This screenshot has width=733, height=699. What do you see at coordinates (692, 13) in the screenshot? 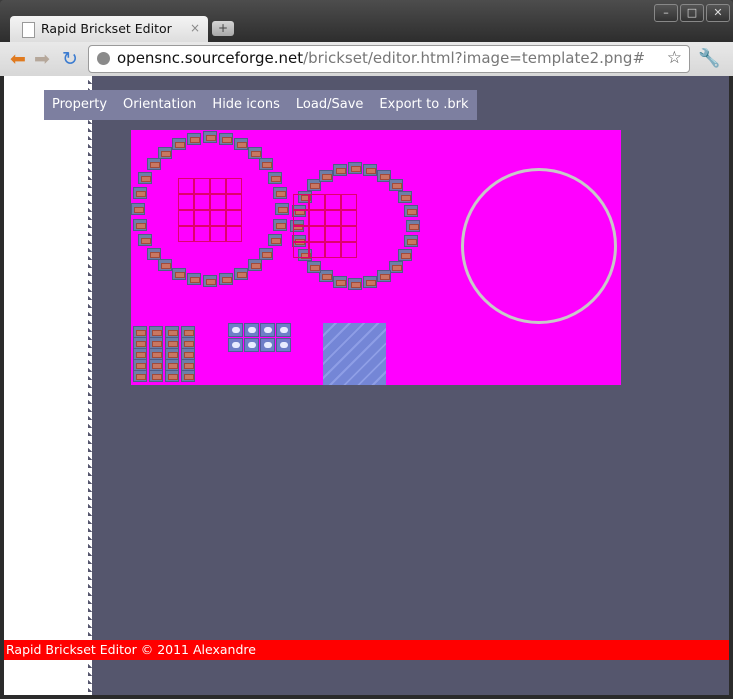
I see `maximize-button: □` at bounding box center [692, 13].